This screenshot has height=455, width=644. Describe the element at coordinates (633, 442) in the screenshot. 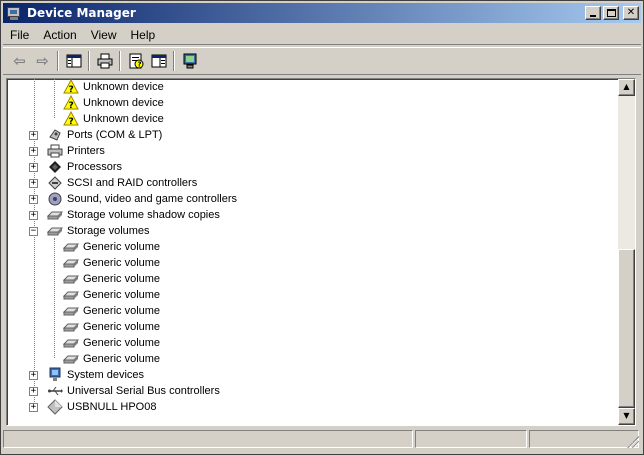

I see `resize-grip` at that location.